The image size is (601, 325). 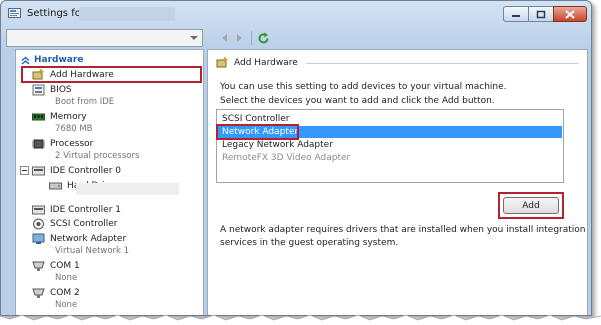 What do you see at coordinates (296, 37) in the screenshot?
I see `toolbar` at bounding box center [296, 37].